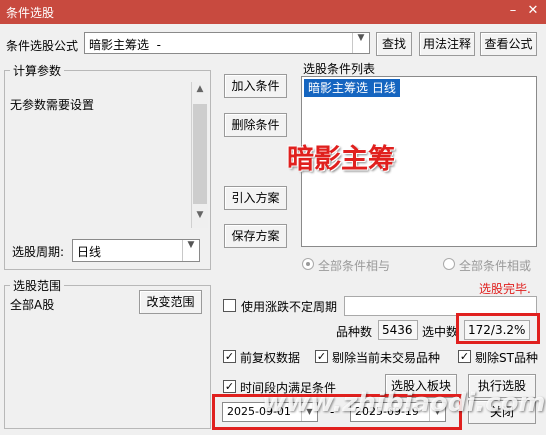  Describe the element at coordinates (89, 252) in the screenshot. I see `period-select-value: 日线` at that location.